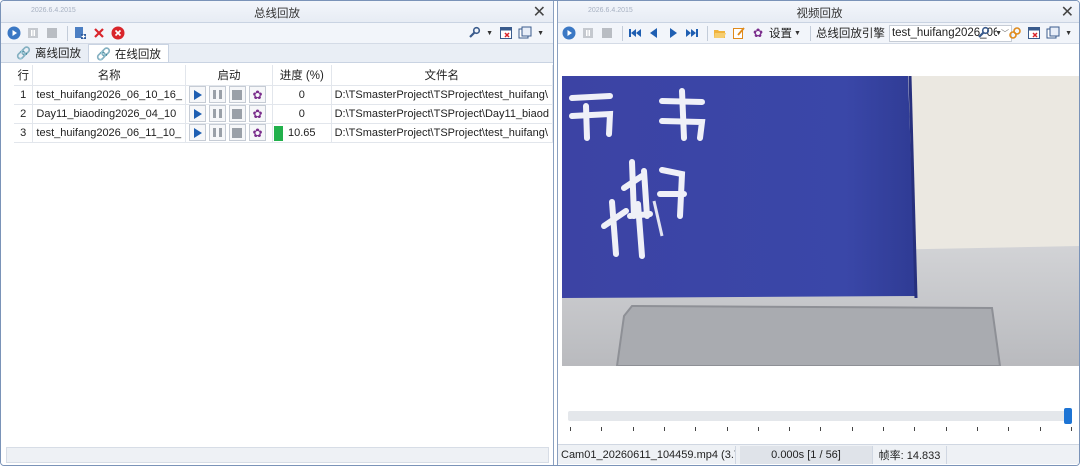 The height and width of the screenshot is (466, 1080). Describe the element at coordinates (99, 33) in the screenshot. I see `delete-icon` at that location.